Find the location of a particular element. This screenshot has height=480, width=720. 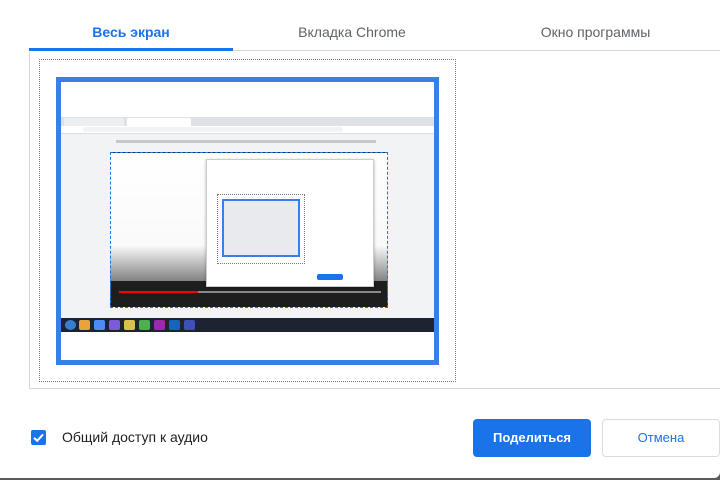

preview-source-tile is located at coordinates (261, 229).